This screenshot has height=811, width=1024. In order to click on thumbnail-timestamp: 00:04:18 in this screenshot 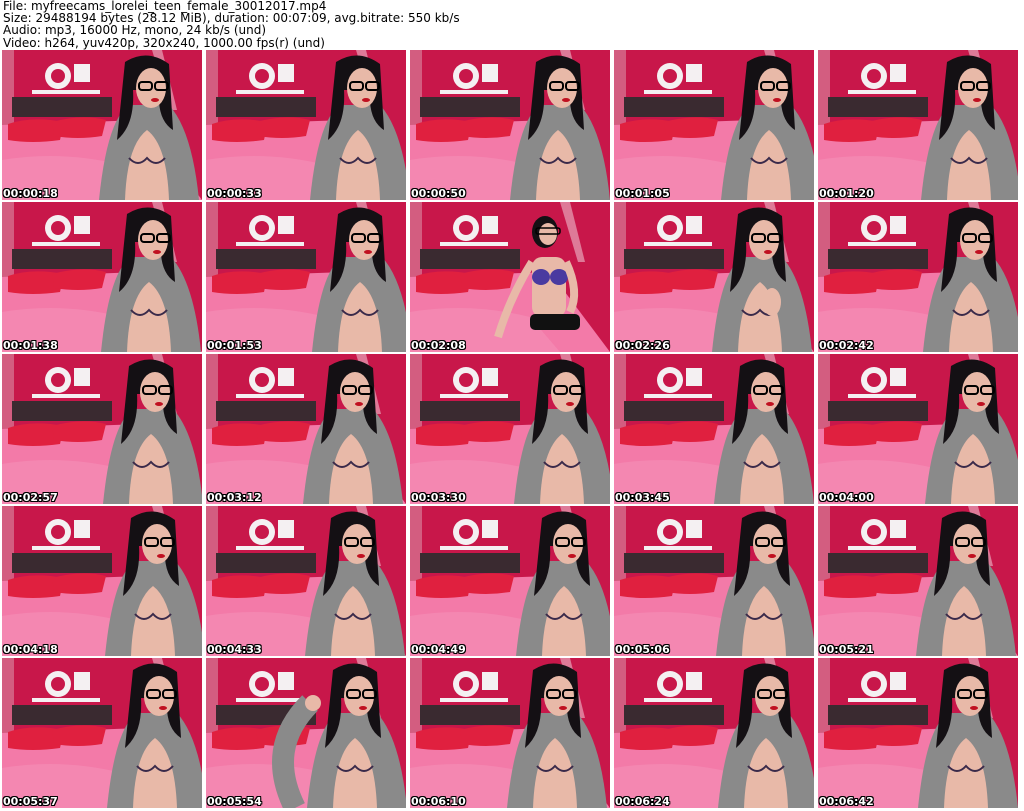, I will do `click(30, 649)`.